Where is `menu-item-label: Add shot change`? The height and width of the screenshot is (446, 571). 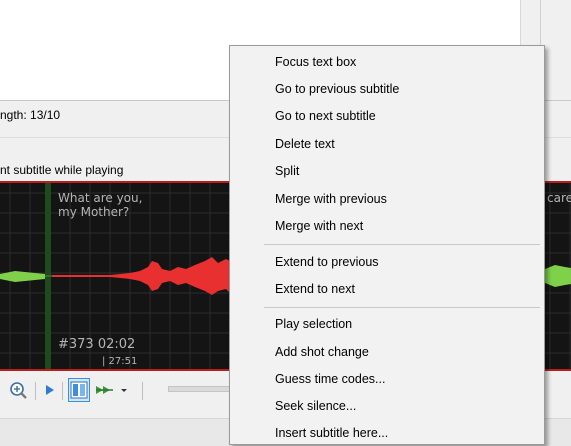
menu-item-label: Add shot change is located at coordinates (322, 352).